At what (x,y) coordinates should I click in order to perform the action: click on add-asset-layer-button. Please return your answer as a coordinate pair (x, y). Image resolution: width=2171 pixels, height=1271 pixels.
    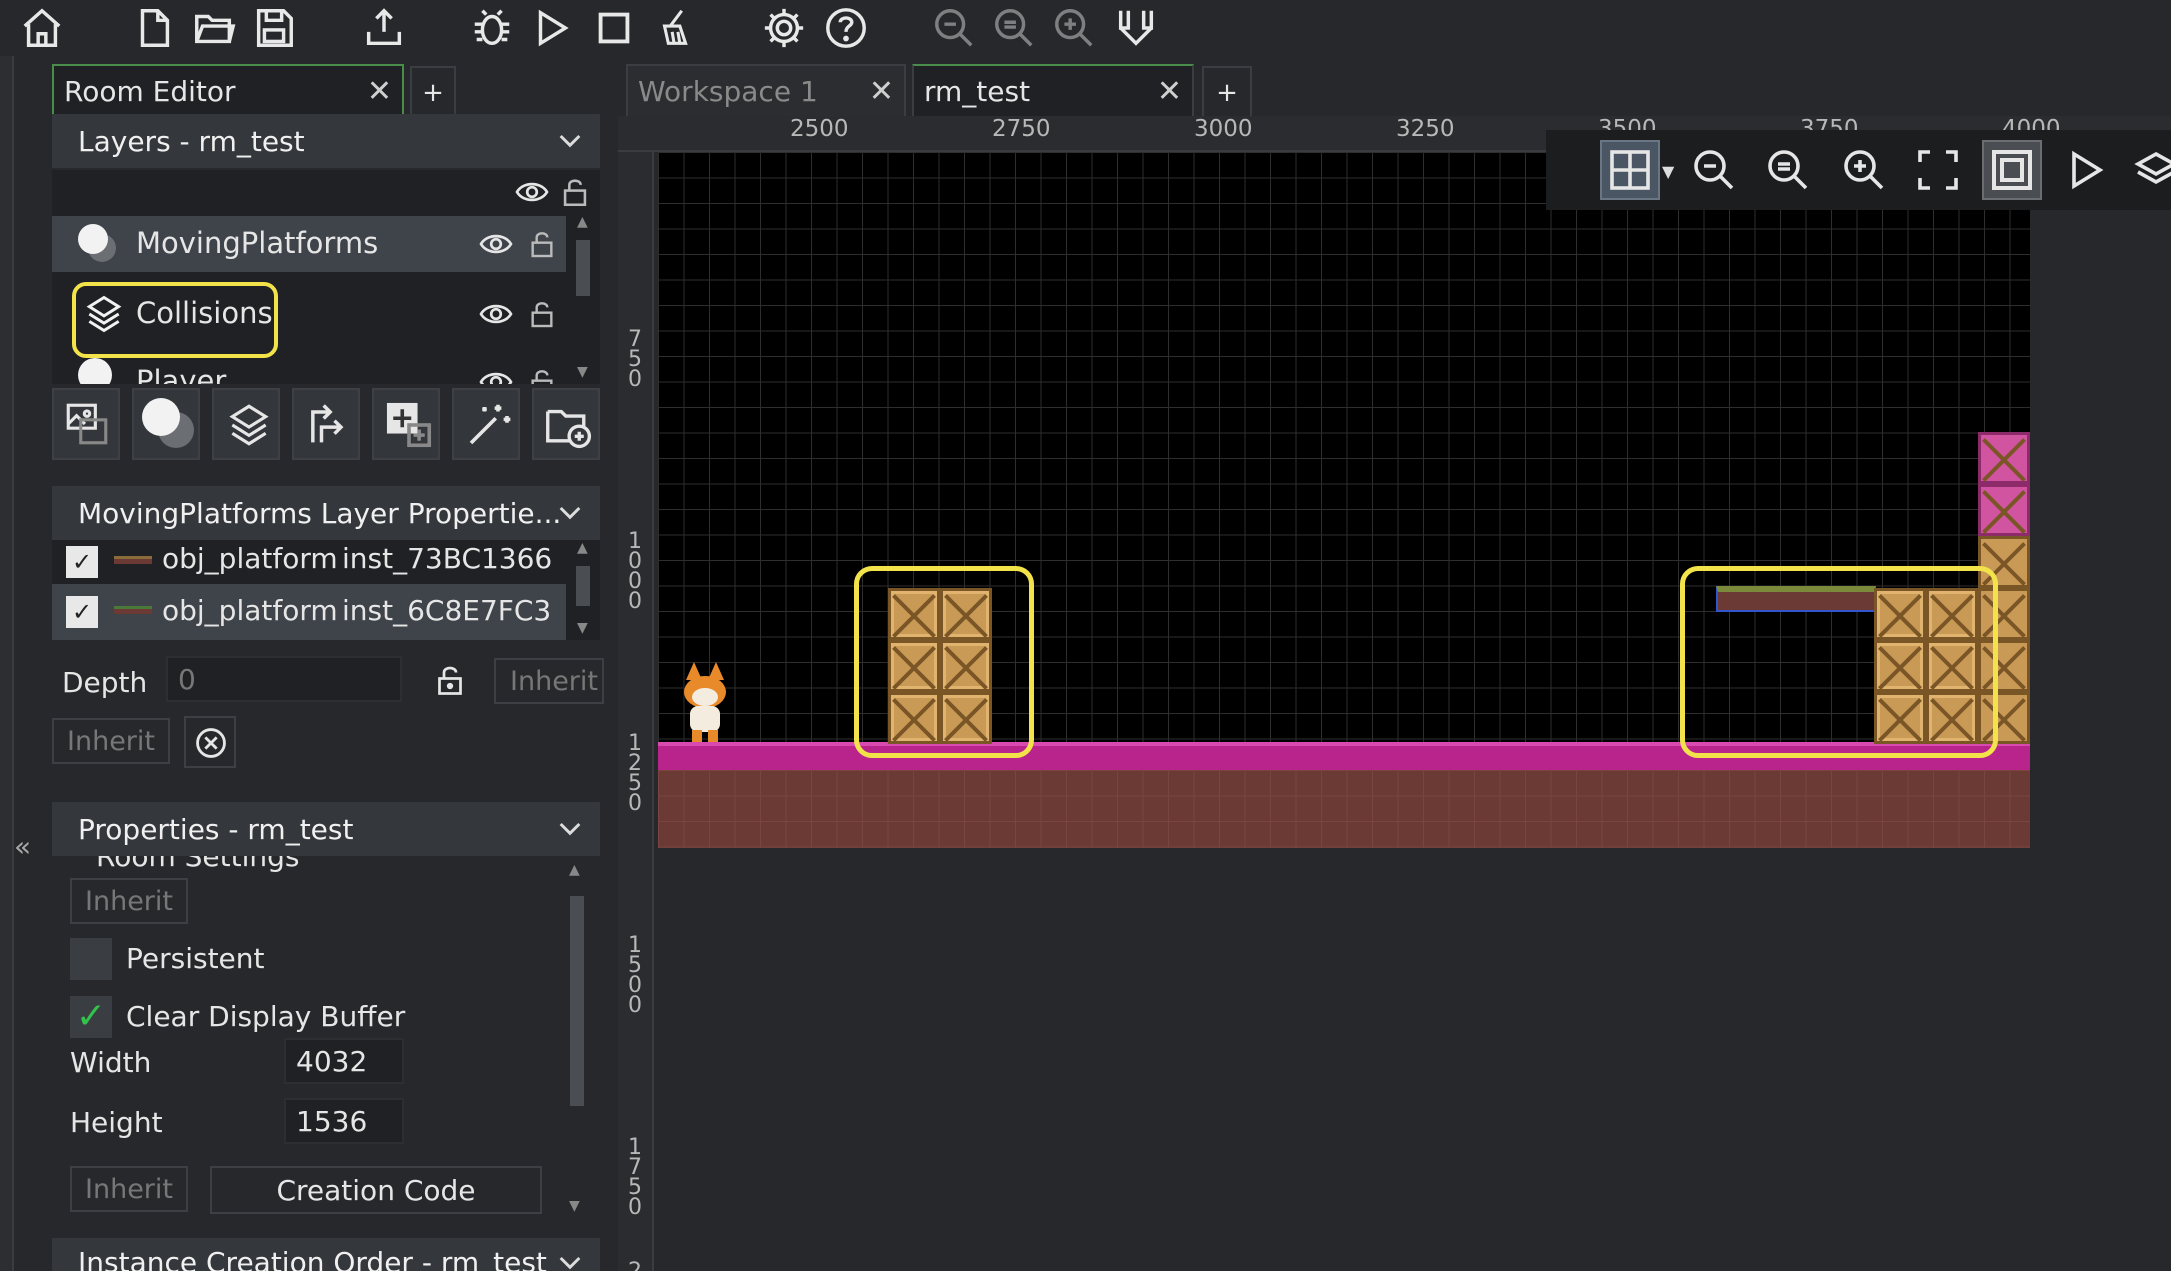
    Looking at the image, I should click on (406, 424).